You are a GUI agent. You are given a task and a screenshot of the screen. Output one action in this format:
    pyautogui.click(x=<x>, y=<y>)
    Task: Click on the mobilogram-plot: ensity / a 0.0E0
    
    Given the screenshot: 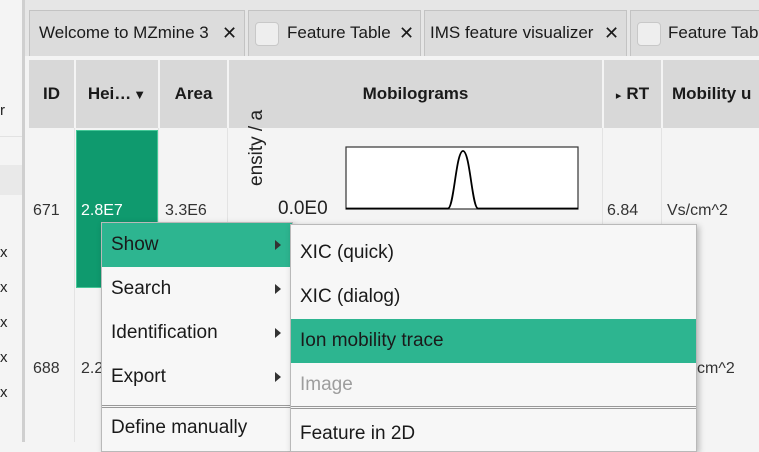 What is the action you would take?
    pyautogui.click(x=416, y=167)
    